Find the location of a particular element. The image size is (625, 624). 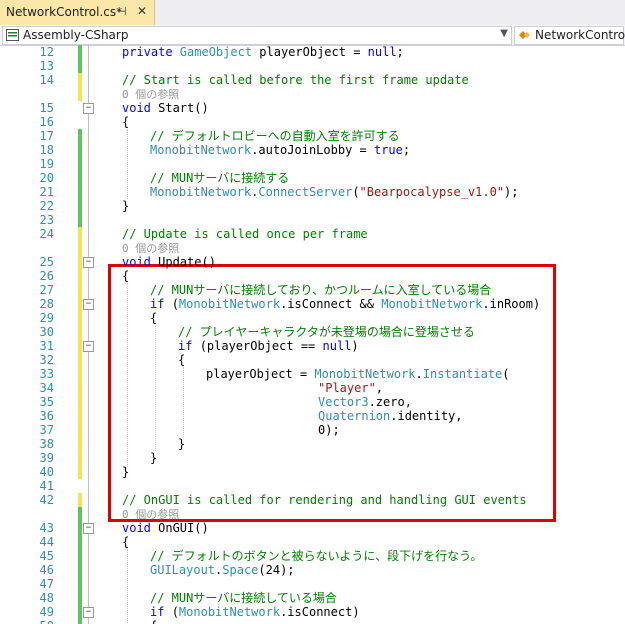

line-number: 25 is located at coordinates (46, 262).